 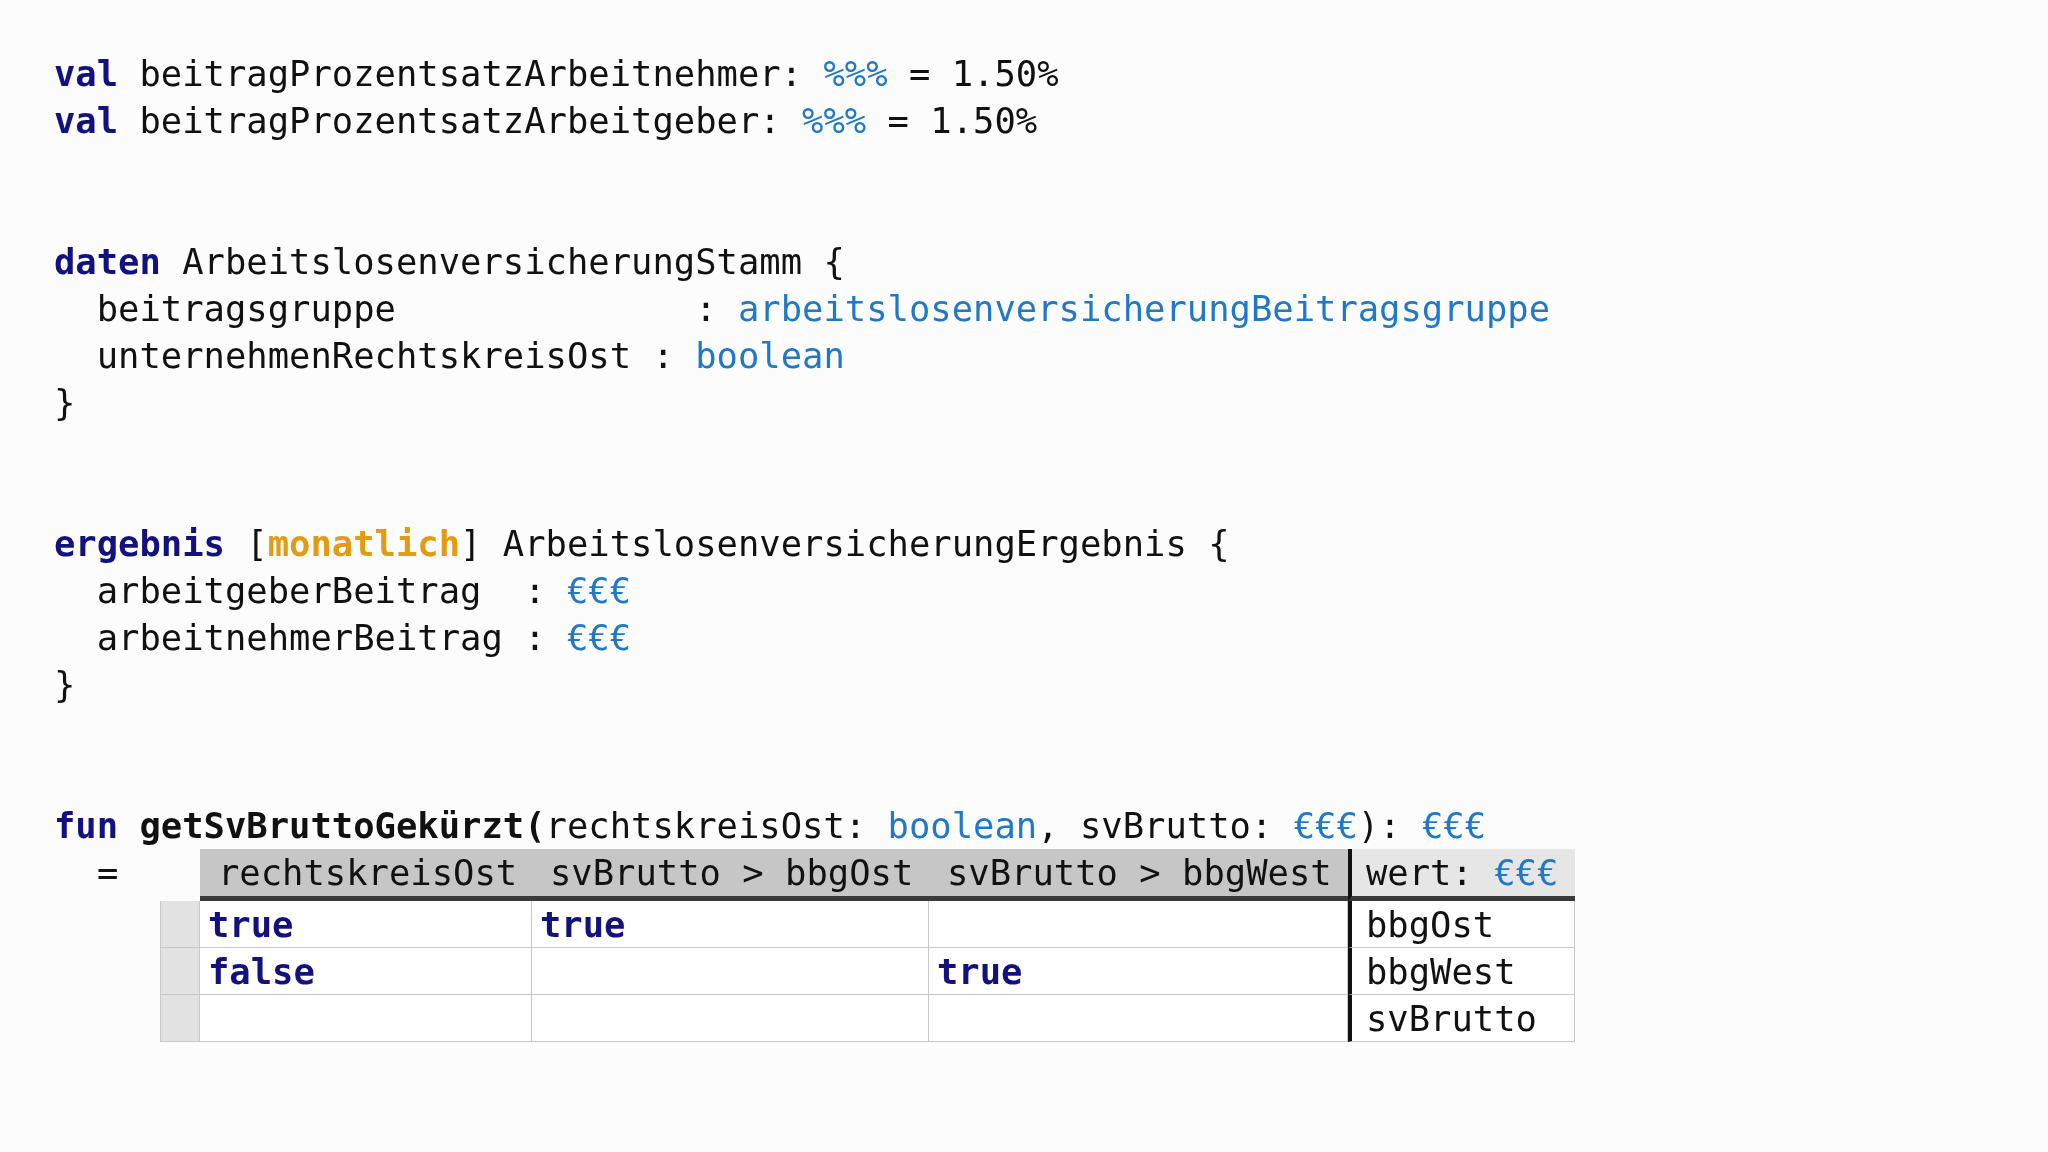 What do you see at coordinates (770, 826) in the screenshot?
I see `code-line: fun getSvBruttoGekürzt(rechtskreisOst: boolean, svBrutto: €€€): €€€` at bounding box center [770, 826].